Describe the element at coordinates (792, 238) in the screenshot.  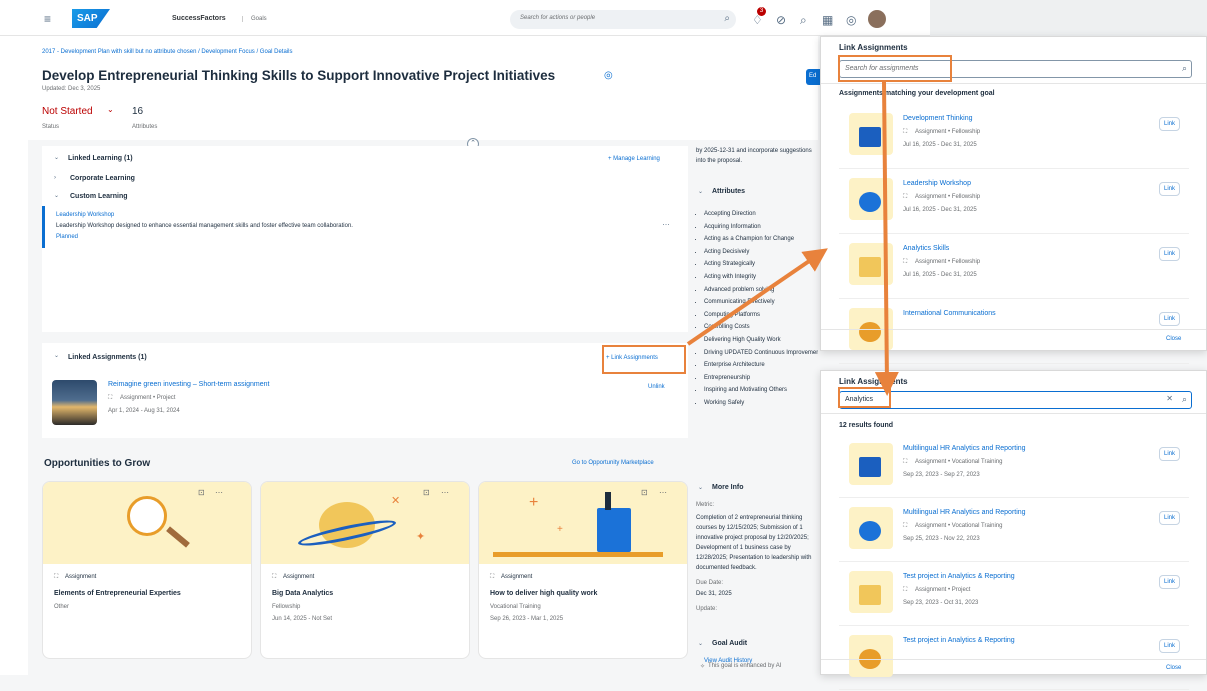
I see `annotation-arrows` at that location.